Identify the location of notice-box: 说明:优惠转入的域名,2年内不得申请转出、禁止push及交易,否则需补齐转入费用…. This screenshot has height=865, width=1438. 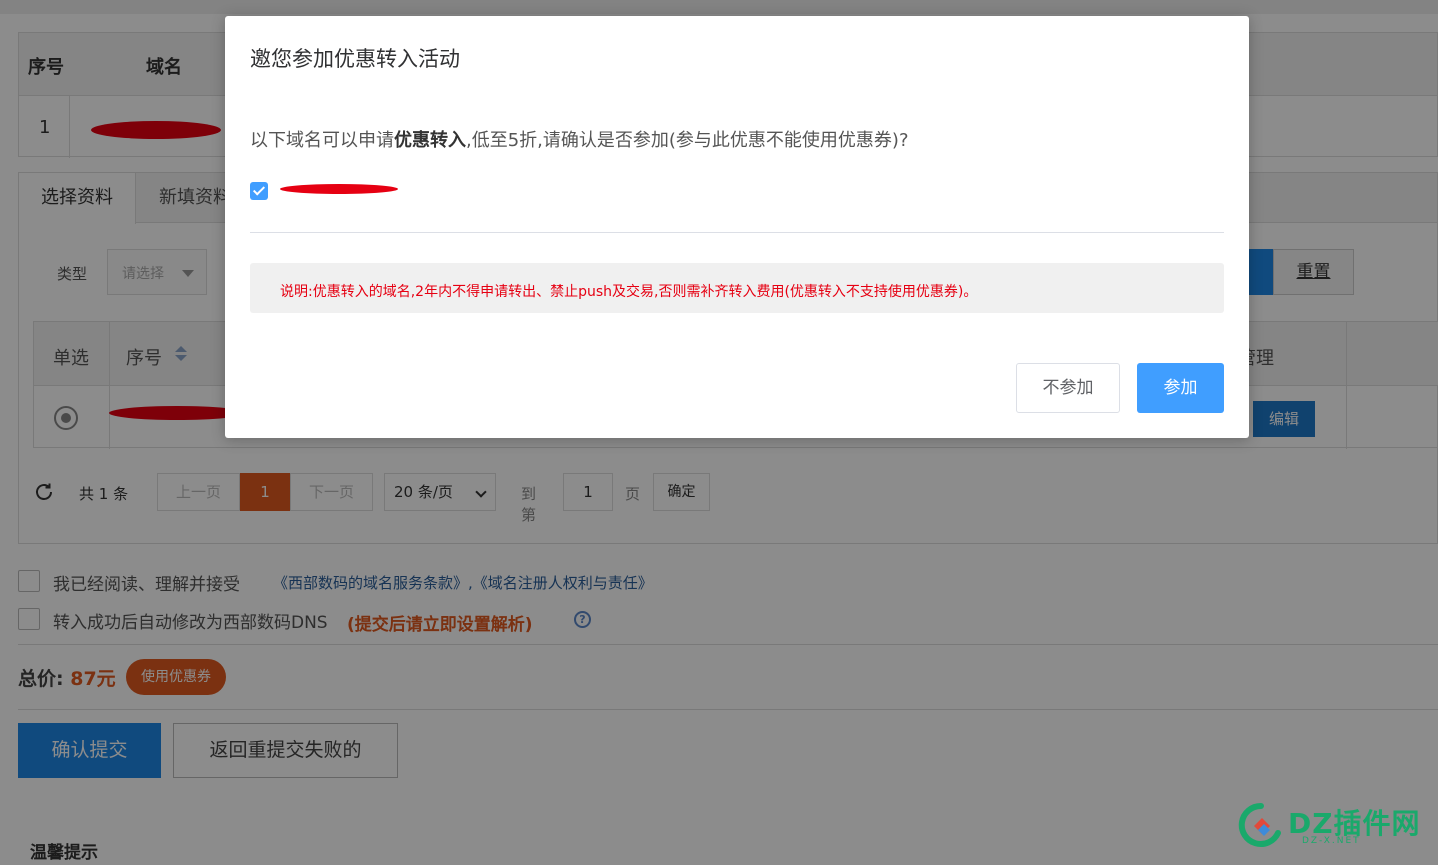
(737, 288).